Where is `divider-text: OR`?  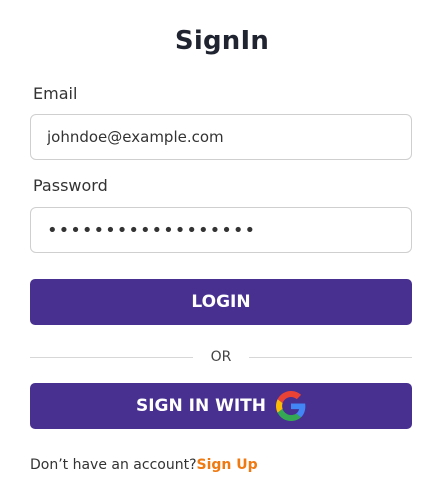 divider-text: OR is located at coordinates (221, 357).